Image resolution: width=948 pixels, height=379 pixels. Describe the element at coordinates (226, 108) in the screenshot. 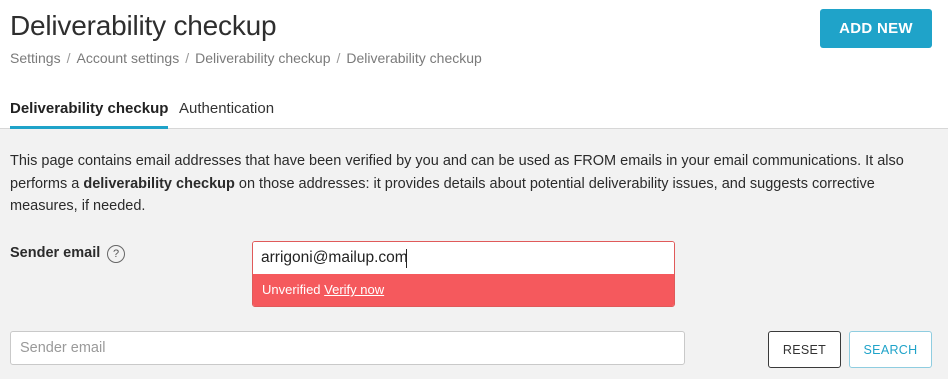

I see `tab-authentication: Authentication` at that location.